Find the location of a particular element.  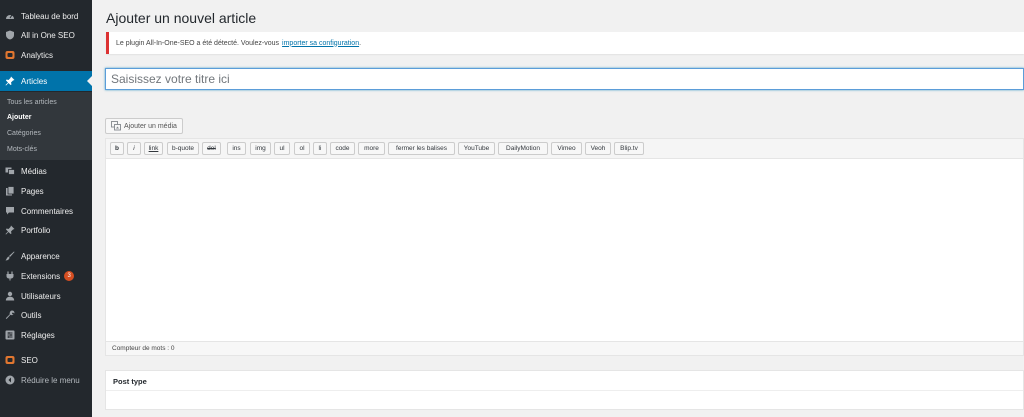

qt-youtube-button: YouTube is located at coordinates (476, 148).